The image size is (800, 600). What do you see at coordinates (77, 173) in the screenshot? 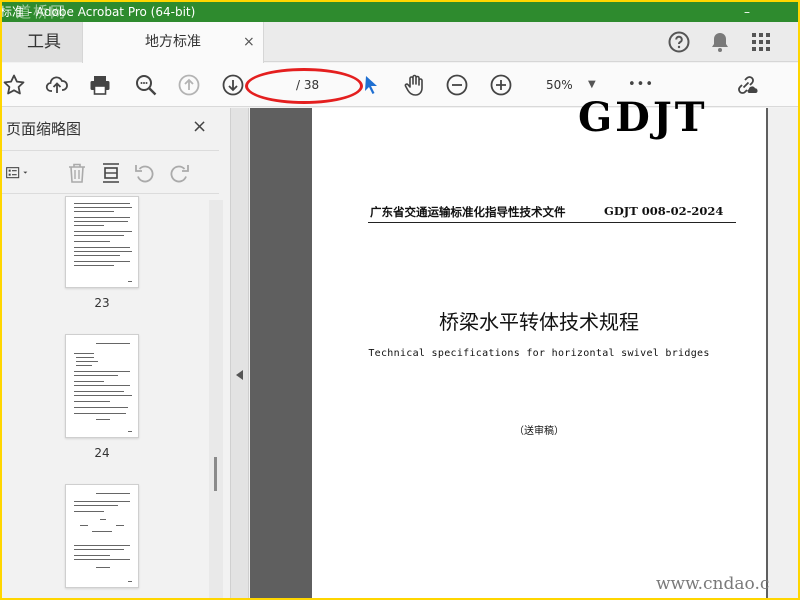
I see `delete-trash-icon` at bounding box center [77, 173].